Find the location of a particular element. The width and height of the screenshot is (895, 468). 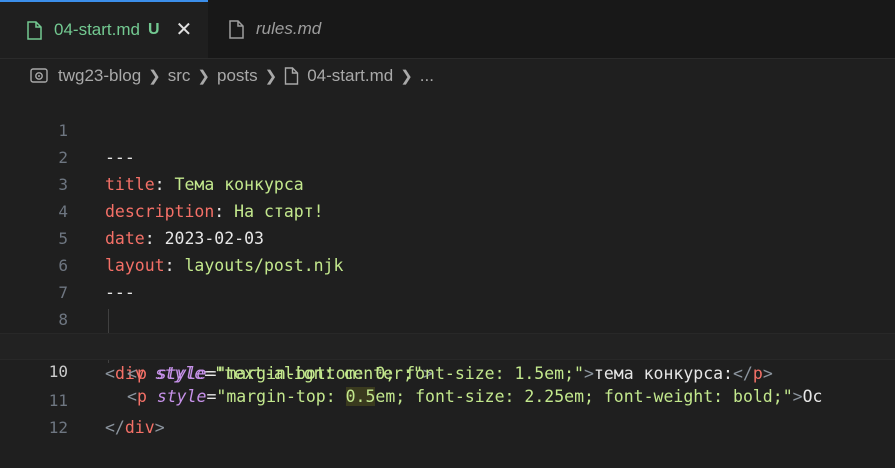

tag-bracket: </ is located at coordinates (115, 427).